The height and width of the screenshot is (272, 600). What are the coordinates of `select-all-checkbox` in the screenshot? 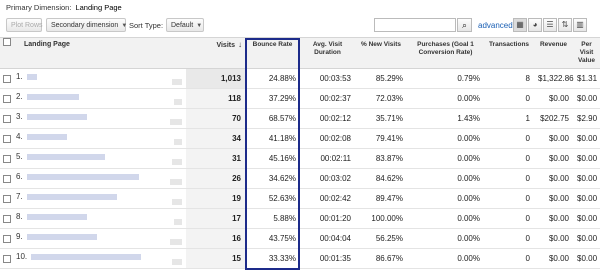 It's located at (7, 53).